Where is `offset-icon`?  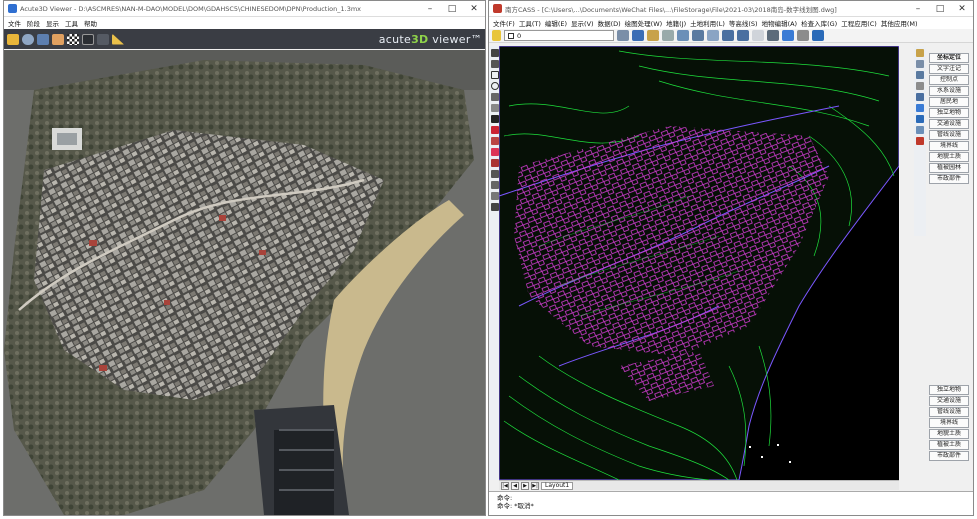 offset-icon is located at coordinates (495, 196).